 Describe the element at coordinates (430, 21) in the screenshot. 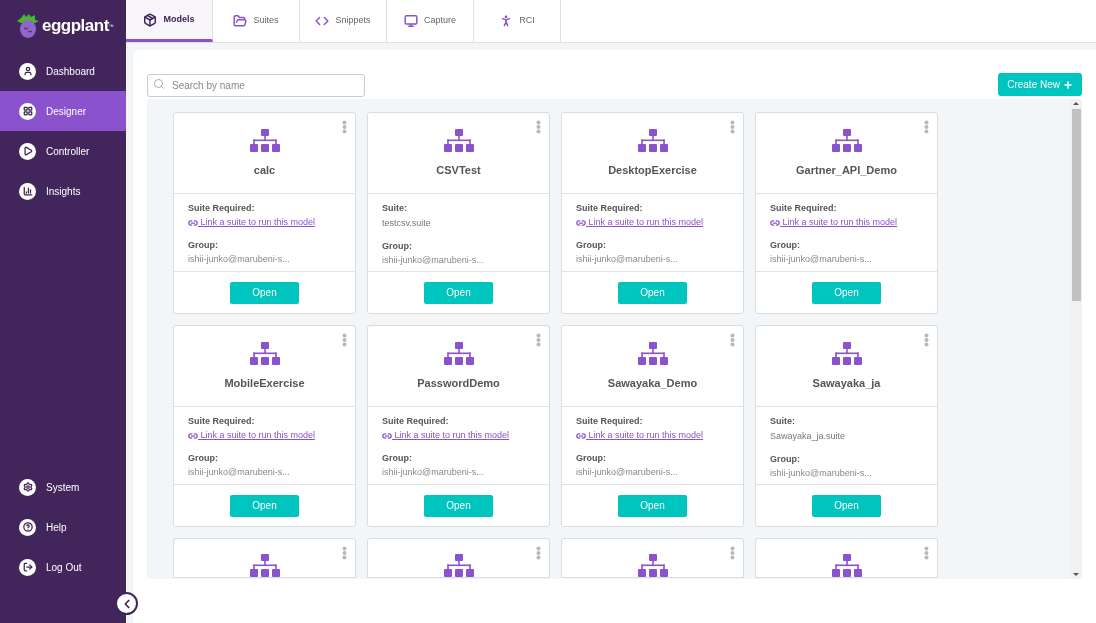

I see `tab: Capture` at that location.